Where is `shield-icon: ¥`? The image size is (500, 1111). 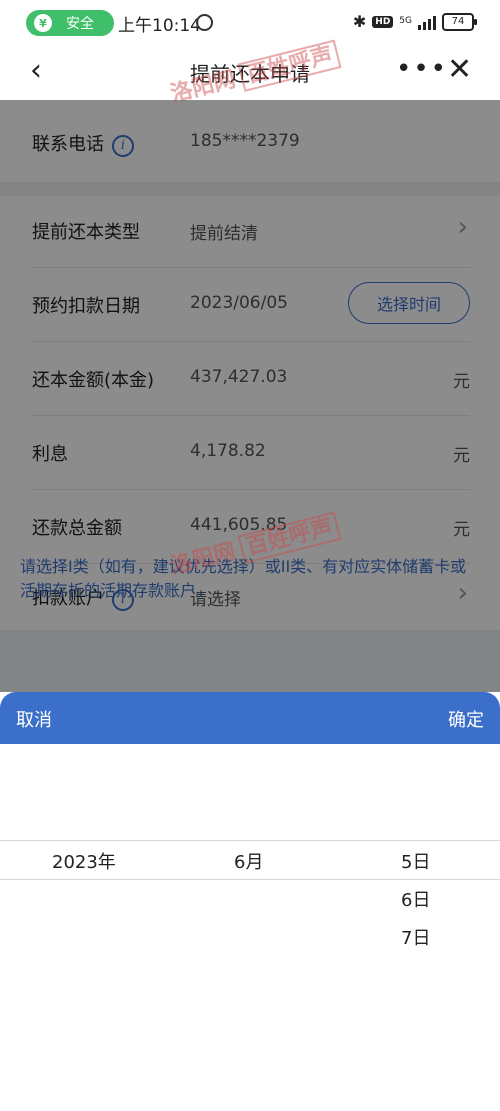
shield-icon: ¥ is located at coordinates (43, 23).